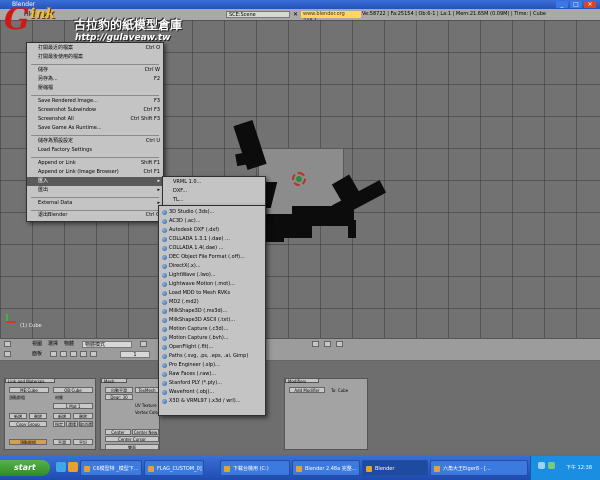  Describe the element at coordinates (107, 344) in the screenshot. I see `mode-selector: 物體模式` at that location.